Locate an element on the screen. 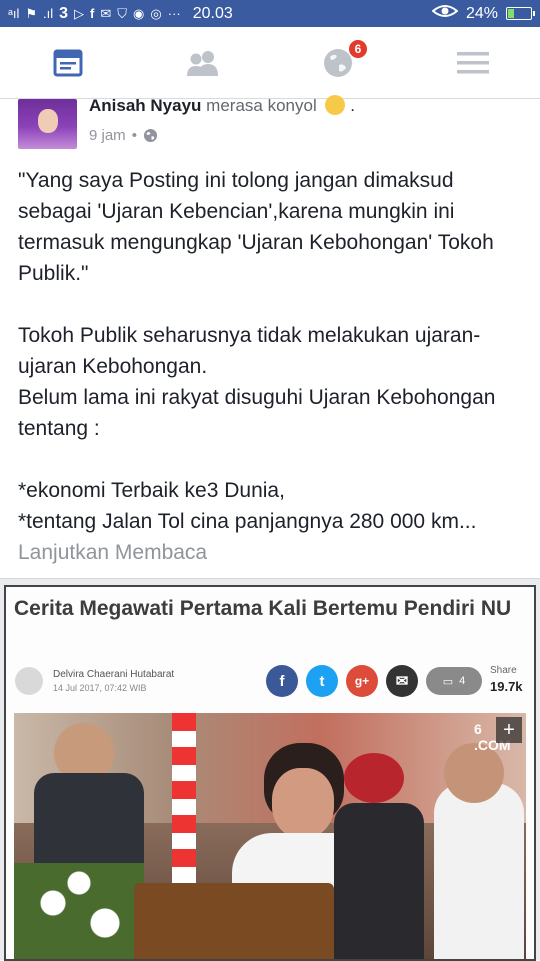 This screenshot has width=540, height=961. byline-name: Delvira Chaerani Hutabarat is located at coordinates (114, 674).